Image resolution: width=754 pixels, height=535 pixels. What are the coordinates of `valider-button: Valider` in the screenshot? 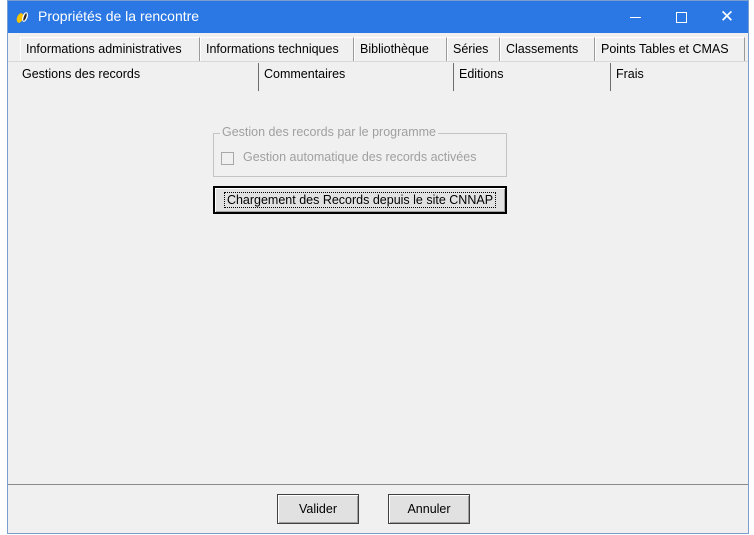 It's located at (318, 509).